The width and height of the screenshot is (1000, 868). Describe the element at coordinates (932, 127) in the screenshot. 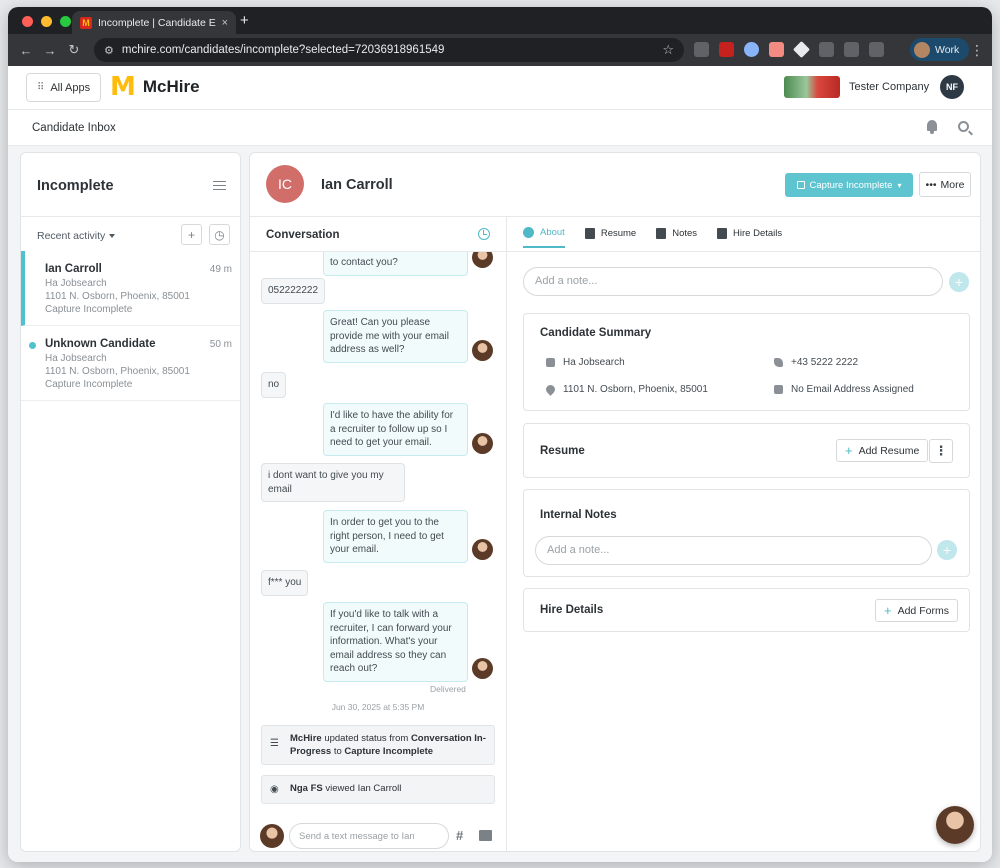

I see `bell-icon` at that location.